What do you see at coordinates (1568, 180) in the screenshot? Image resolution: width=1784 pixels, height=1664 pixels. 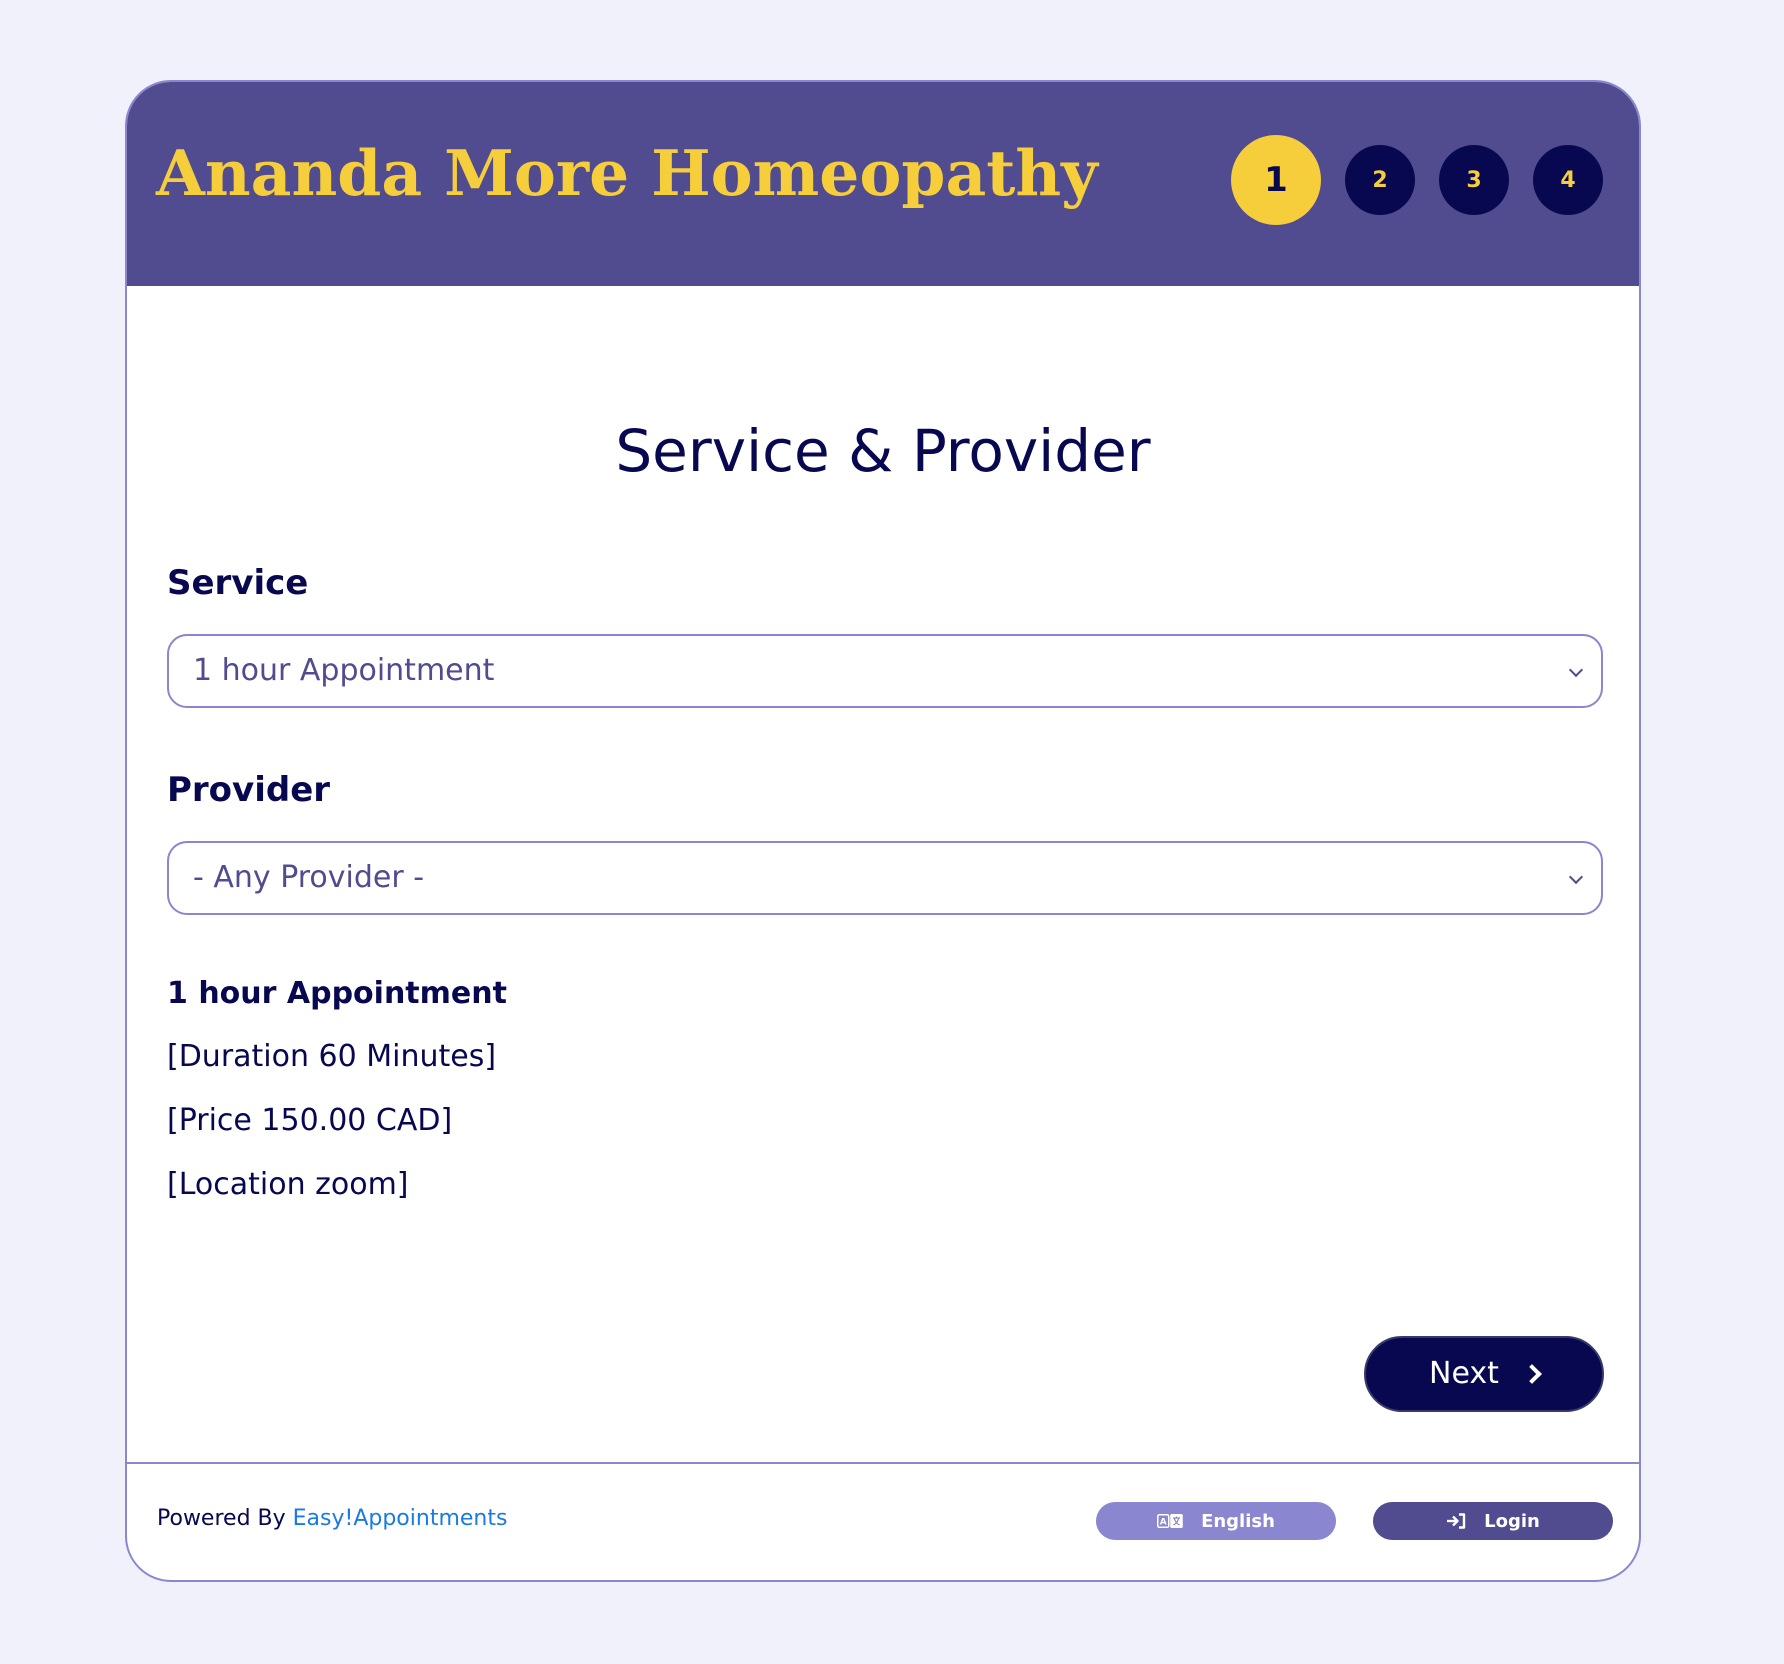 I see `step-4: 4` at bounding box center [1568, 180].